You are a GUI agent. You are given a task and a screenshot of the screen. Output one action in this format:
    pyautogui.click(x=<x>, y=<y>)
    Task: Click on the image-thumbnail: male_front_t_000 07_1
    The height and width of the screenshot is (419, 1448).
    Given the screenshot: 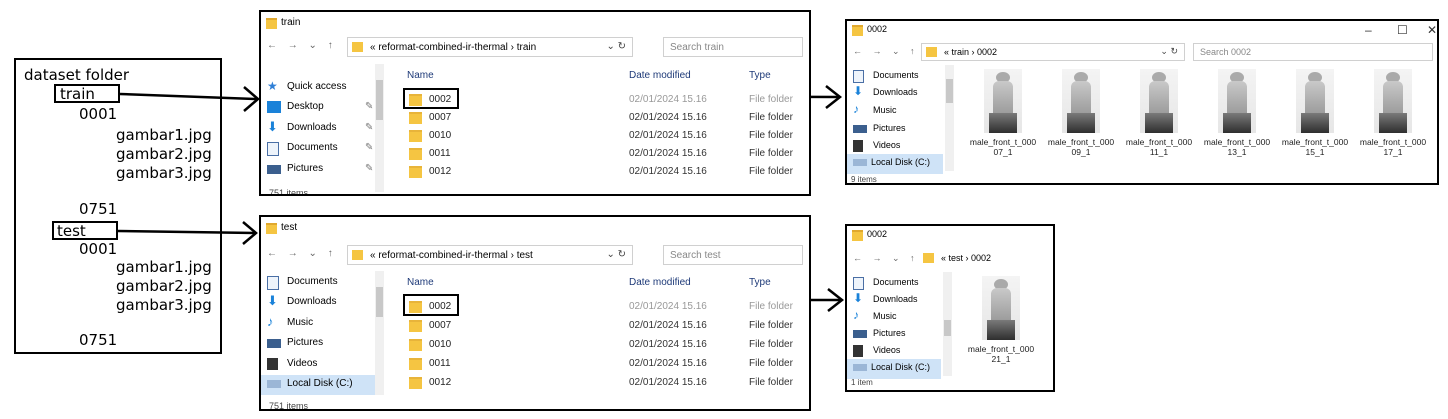 What is the action you would take?
    pyautogui.click(x=1003, y=113)
    